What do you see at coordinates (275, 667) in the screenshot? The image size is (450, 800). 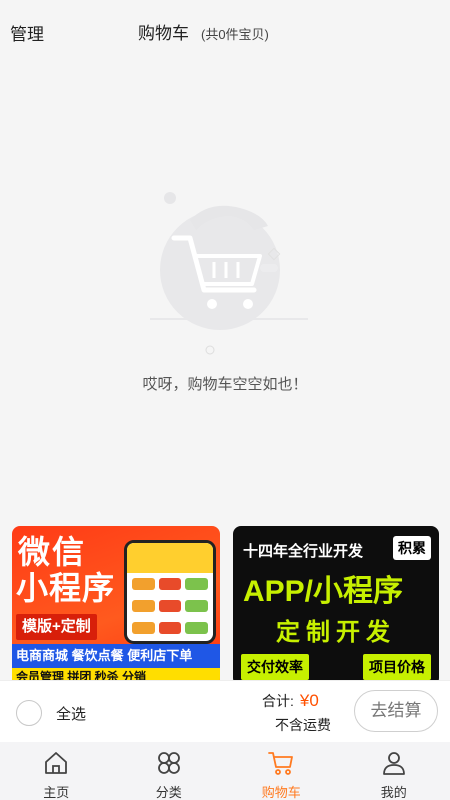 I see `ad-right-label1: 交付效率` at bounding box center [275, 667].